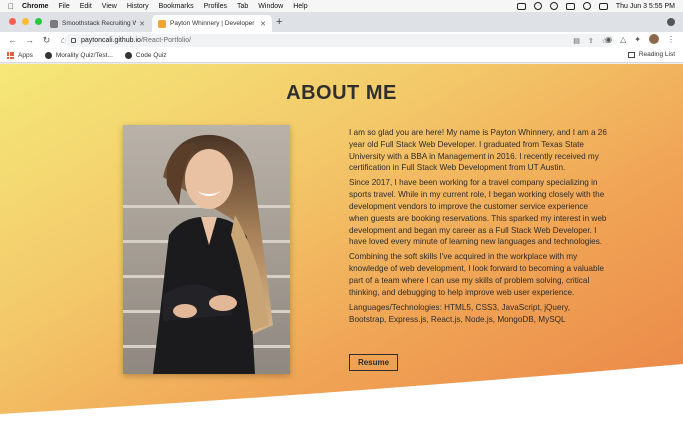 The height and width of the screenshot is (427, 683). What do you see at coordinates (603, 6) in the screenshot?
I see `control-center-icon` at bounding box center [603, 6].